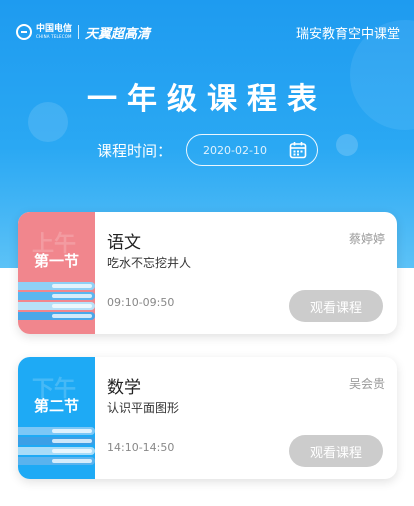  I want to click on lesson-subject: 语文, so click(124, 243).